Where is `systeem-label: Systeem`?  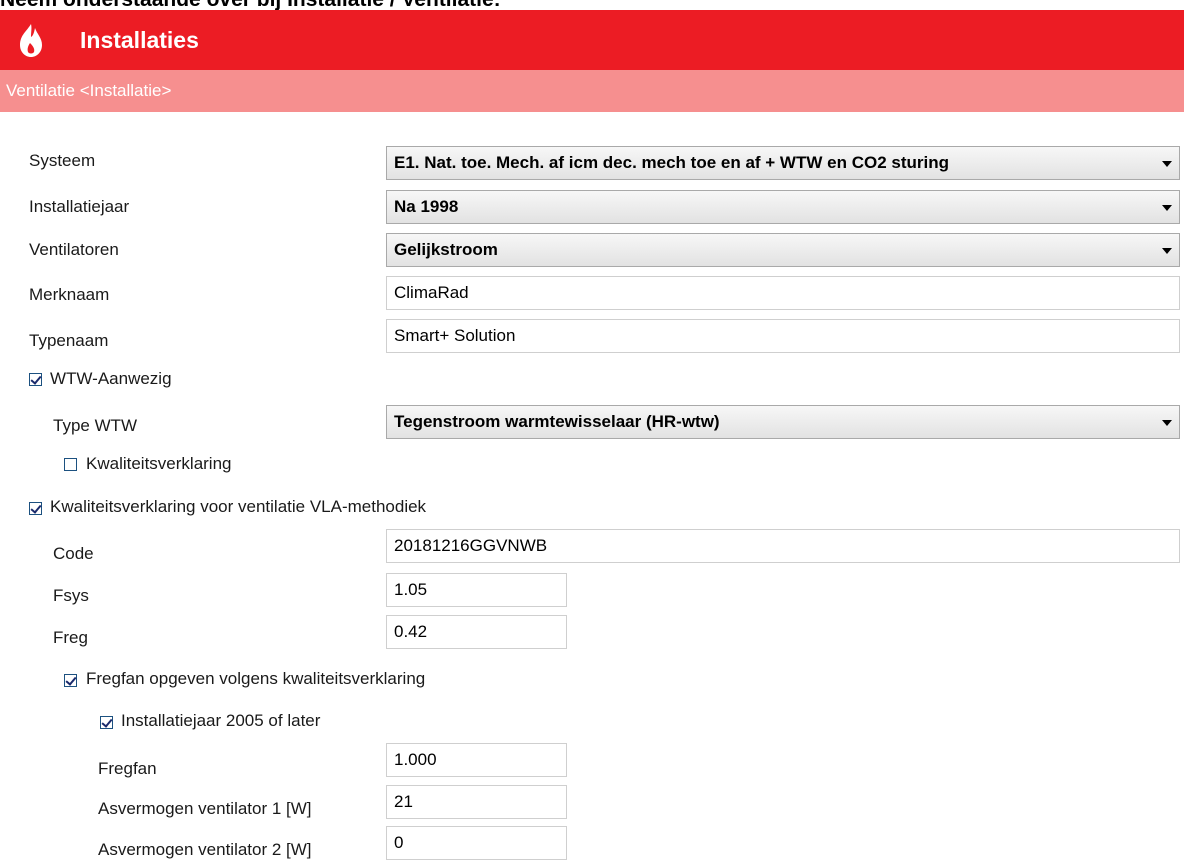 systeem-label: Systeem is located at coordinates (62, 160).